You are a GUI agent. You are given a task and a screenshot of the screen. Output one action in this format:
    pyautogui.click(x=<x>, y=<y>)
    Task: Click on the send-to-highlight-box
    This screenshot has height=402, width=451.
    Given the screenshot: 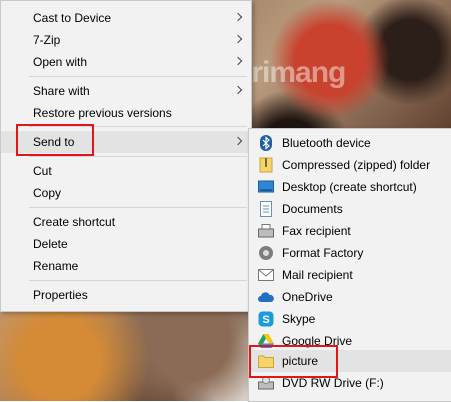 What is the action you would take?
    pyautogui.click(x=55, y=140)
    